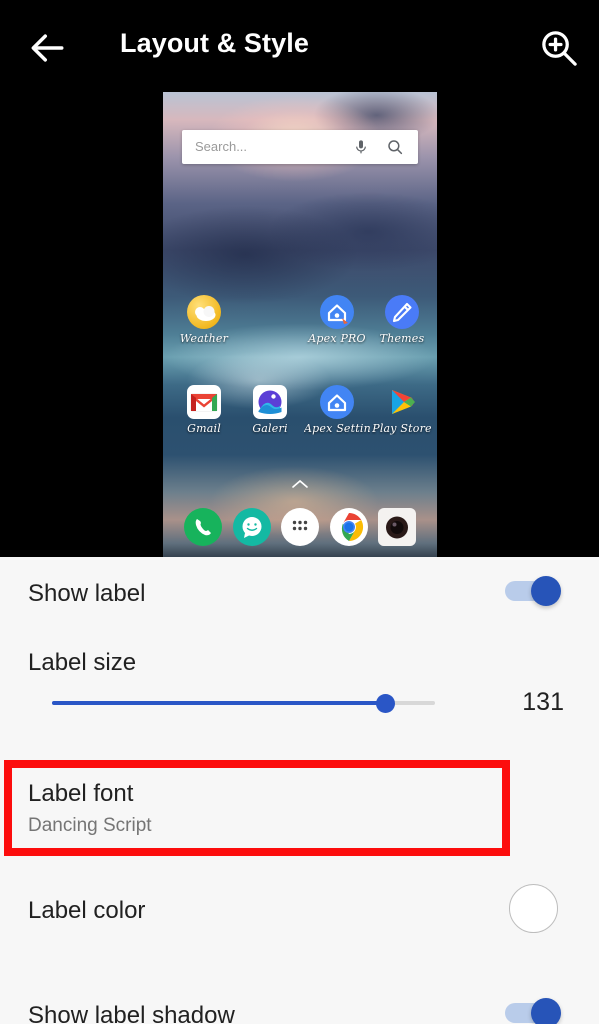  I want to click on app-drawer-icon, so click(300, 527).